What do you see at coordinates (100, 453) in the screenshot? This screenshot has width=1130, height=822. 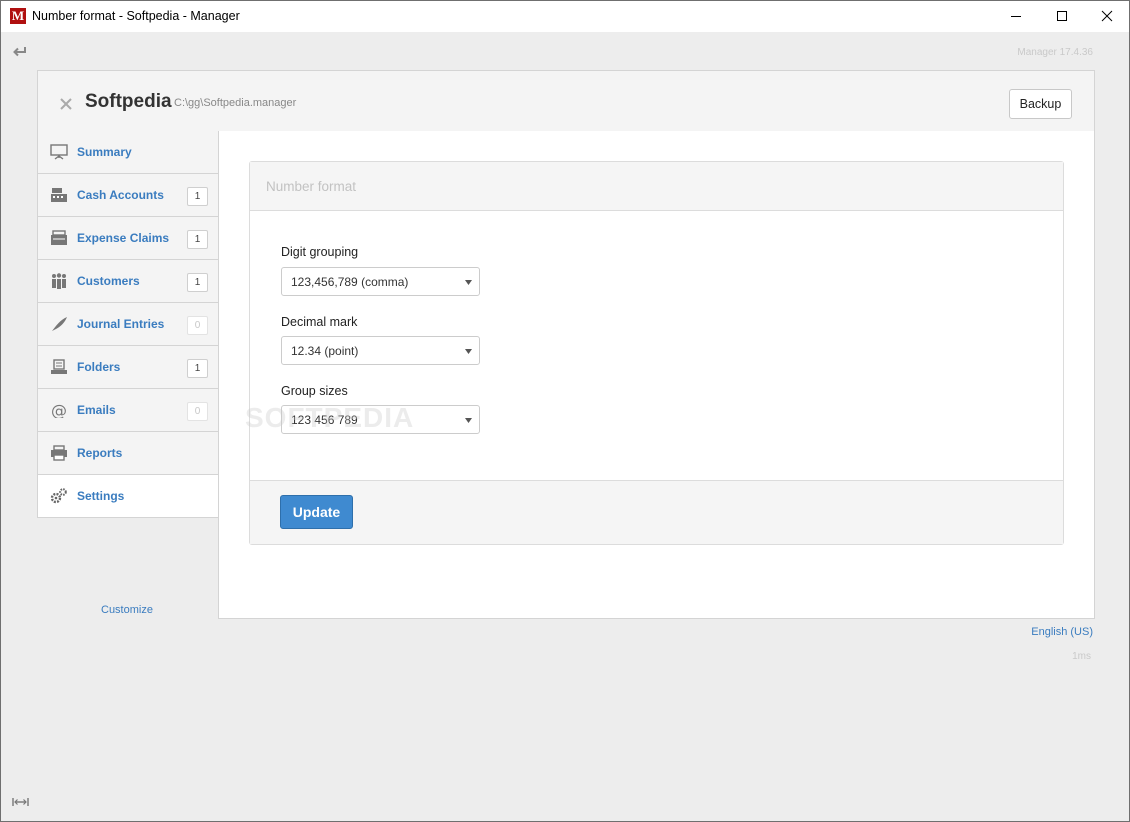 I see `sidebar-item-label: Reports` at bounding box center [100, 453].